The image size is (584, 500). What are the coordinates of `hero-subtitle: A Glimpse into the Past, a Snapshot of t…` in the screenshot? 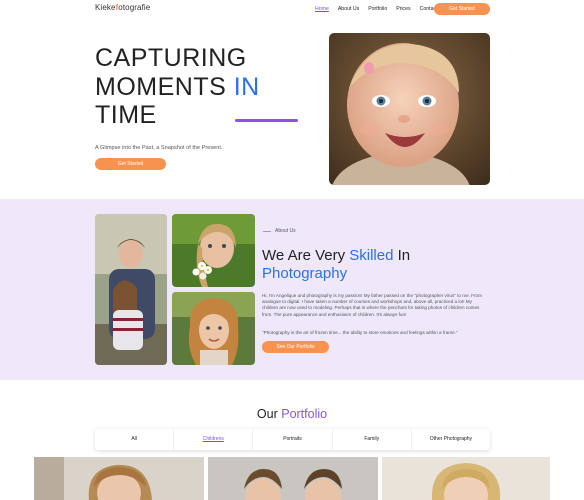 It's located at (159, 148).